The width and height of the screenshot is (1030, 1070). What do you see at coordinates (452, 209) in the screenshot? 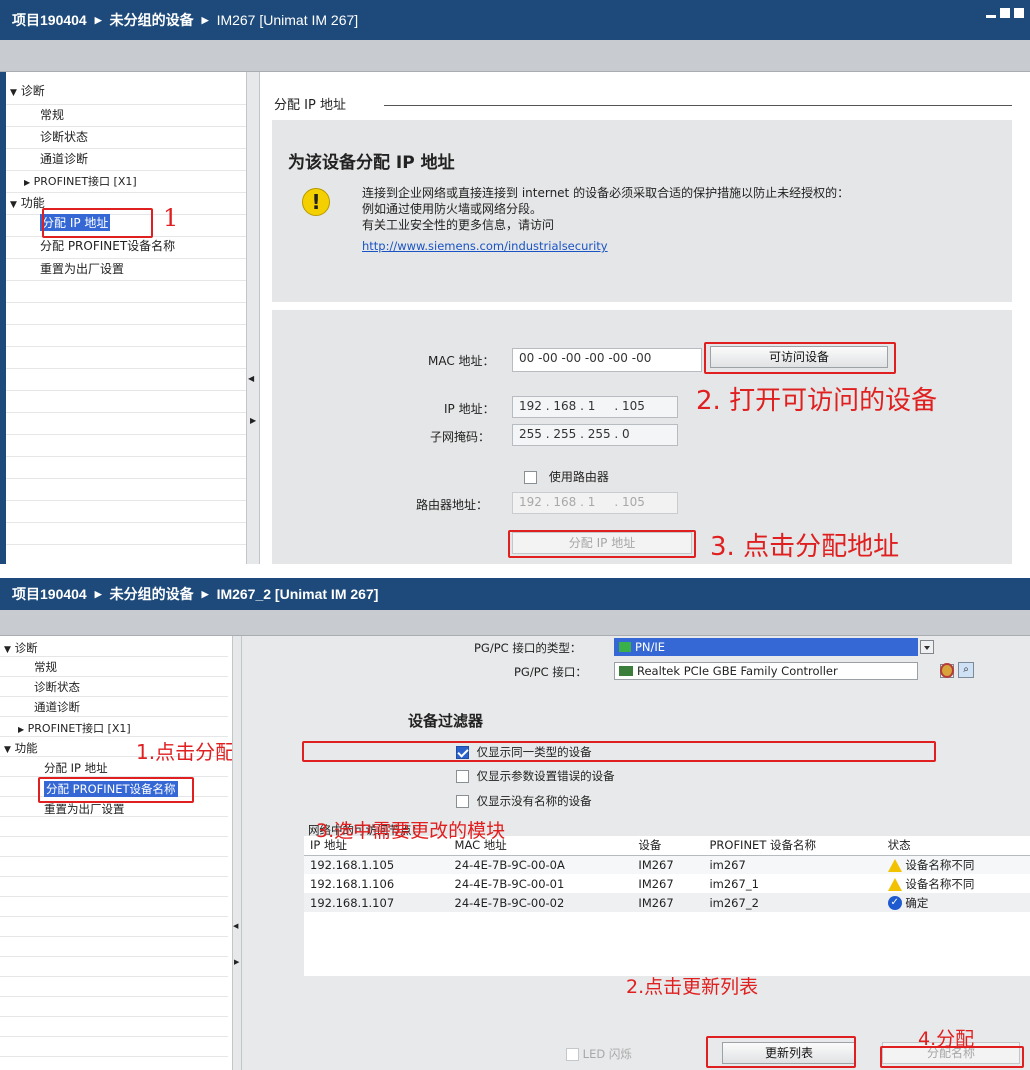
I see `warning-line-2: 例如通过使用防火墙或网络分段。` at bounding box center [452, 209].